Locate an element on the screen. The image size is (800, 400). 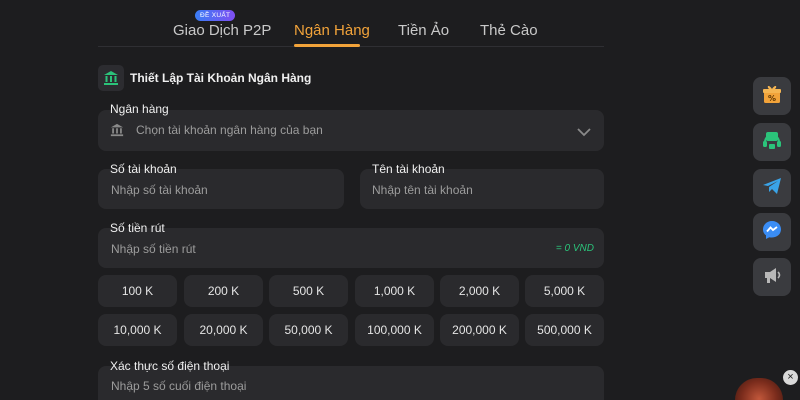
amount-button: 2,000 K is located at coordinates (479, 291).